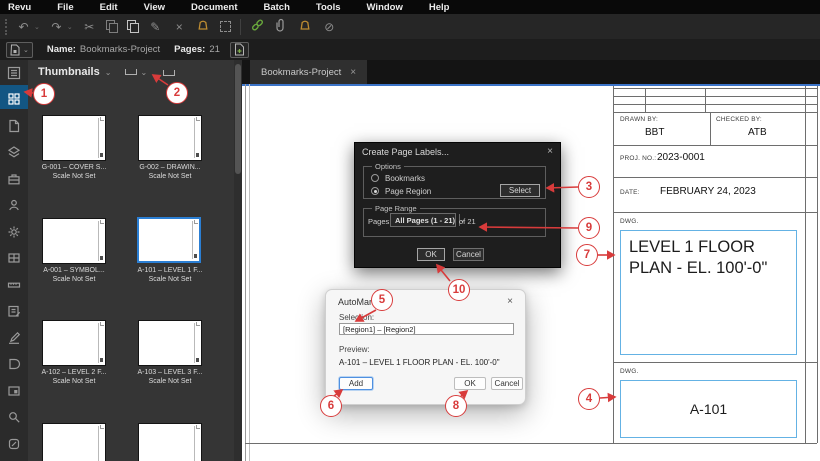 The image size is (820, 461). Describe the element at coordinates (467, 221) in the screenshot. I see `of-pages-label: of 21` at that location.